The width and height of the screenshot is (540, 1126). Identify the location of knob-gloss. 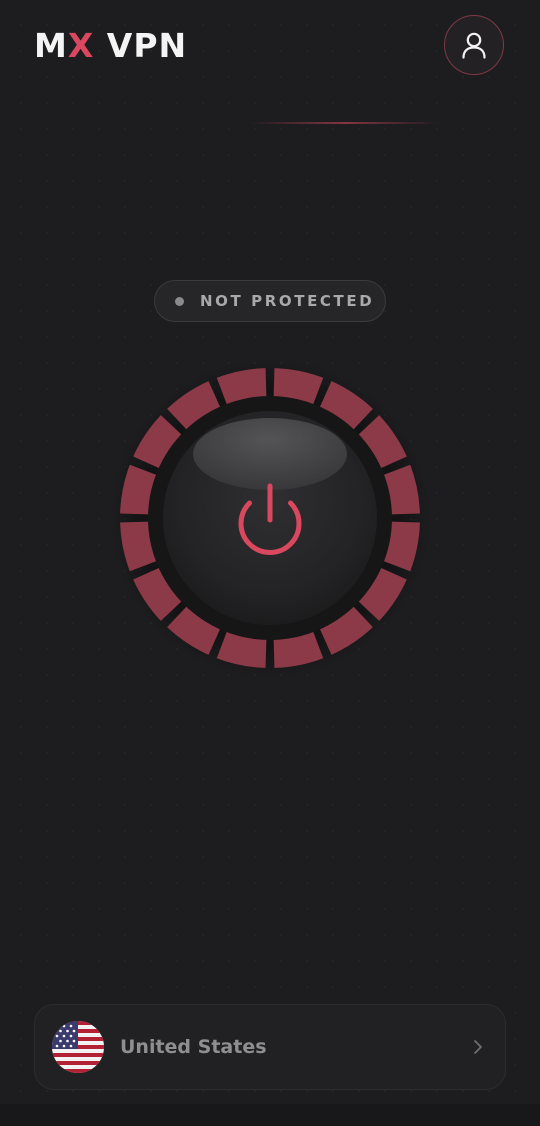
(270, 454).